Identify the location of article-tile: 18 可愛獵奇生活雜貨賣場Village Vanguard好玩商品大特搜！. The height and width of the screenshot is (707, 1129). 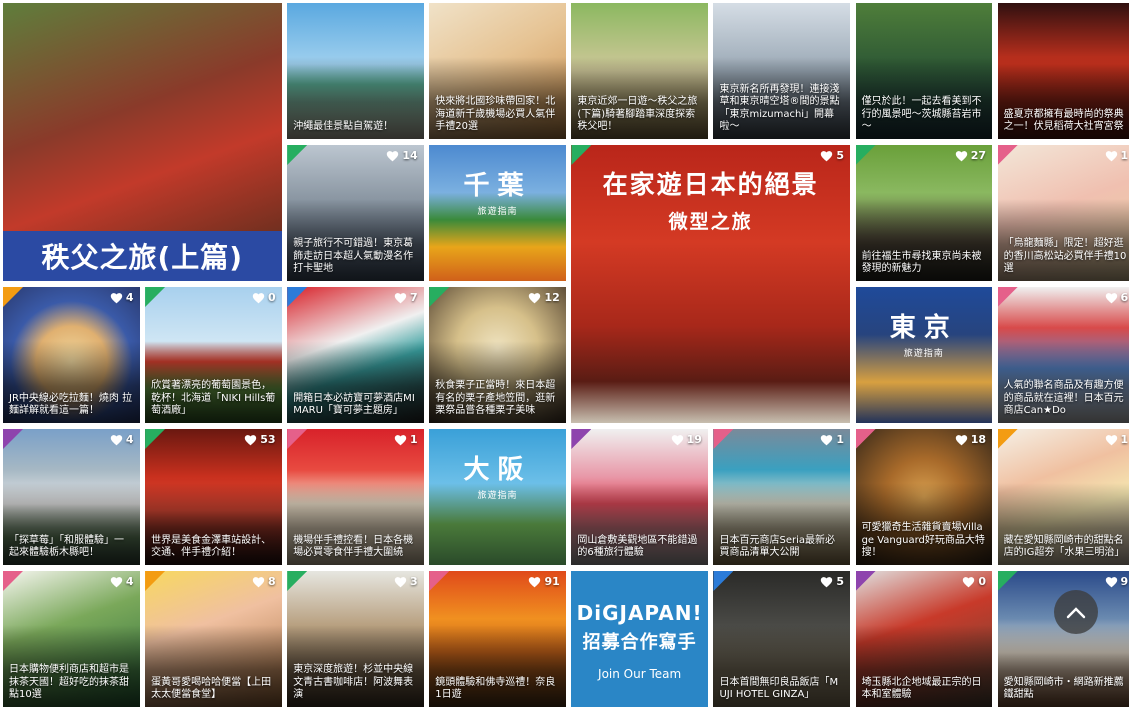
(924, 497).